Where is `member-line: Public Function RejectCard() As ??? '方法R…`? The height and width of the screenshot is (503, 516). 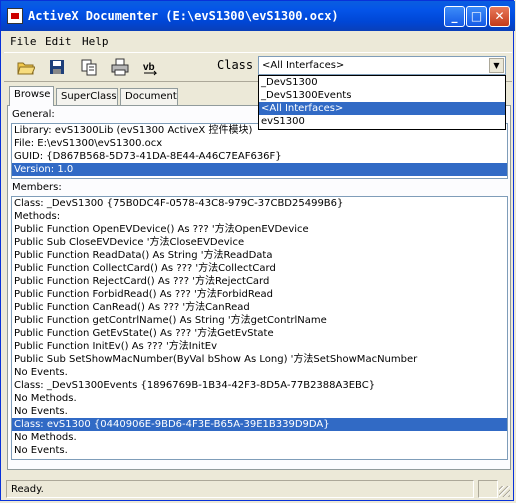
member-line: Public Function RejectCard() As ??? '方法R… is located at coordinates (142, 281).